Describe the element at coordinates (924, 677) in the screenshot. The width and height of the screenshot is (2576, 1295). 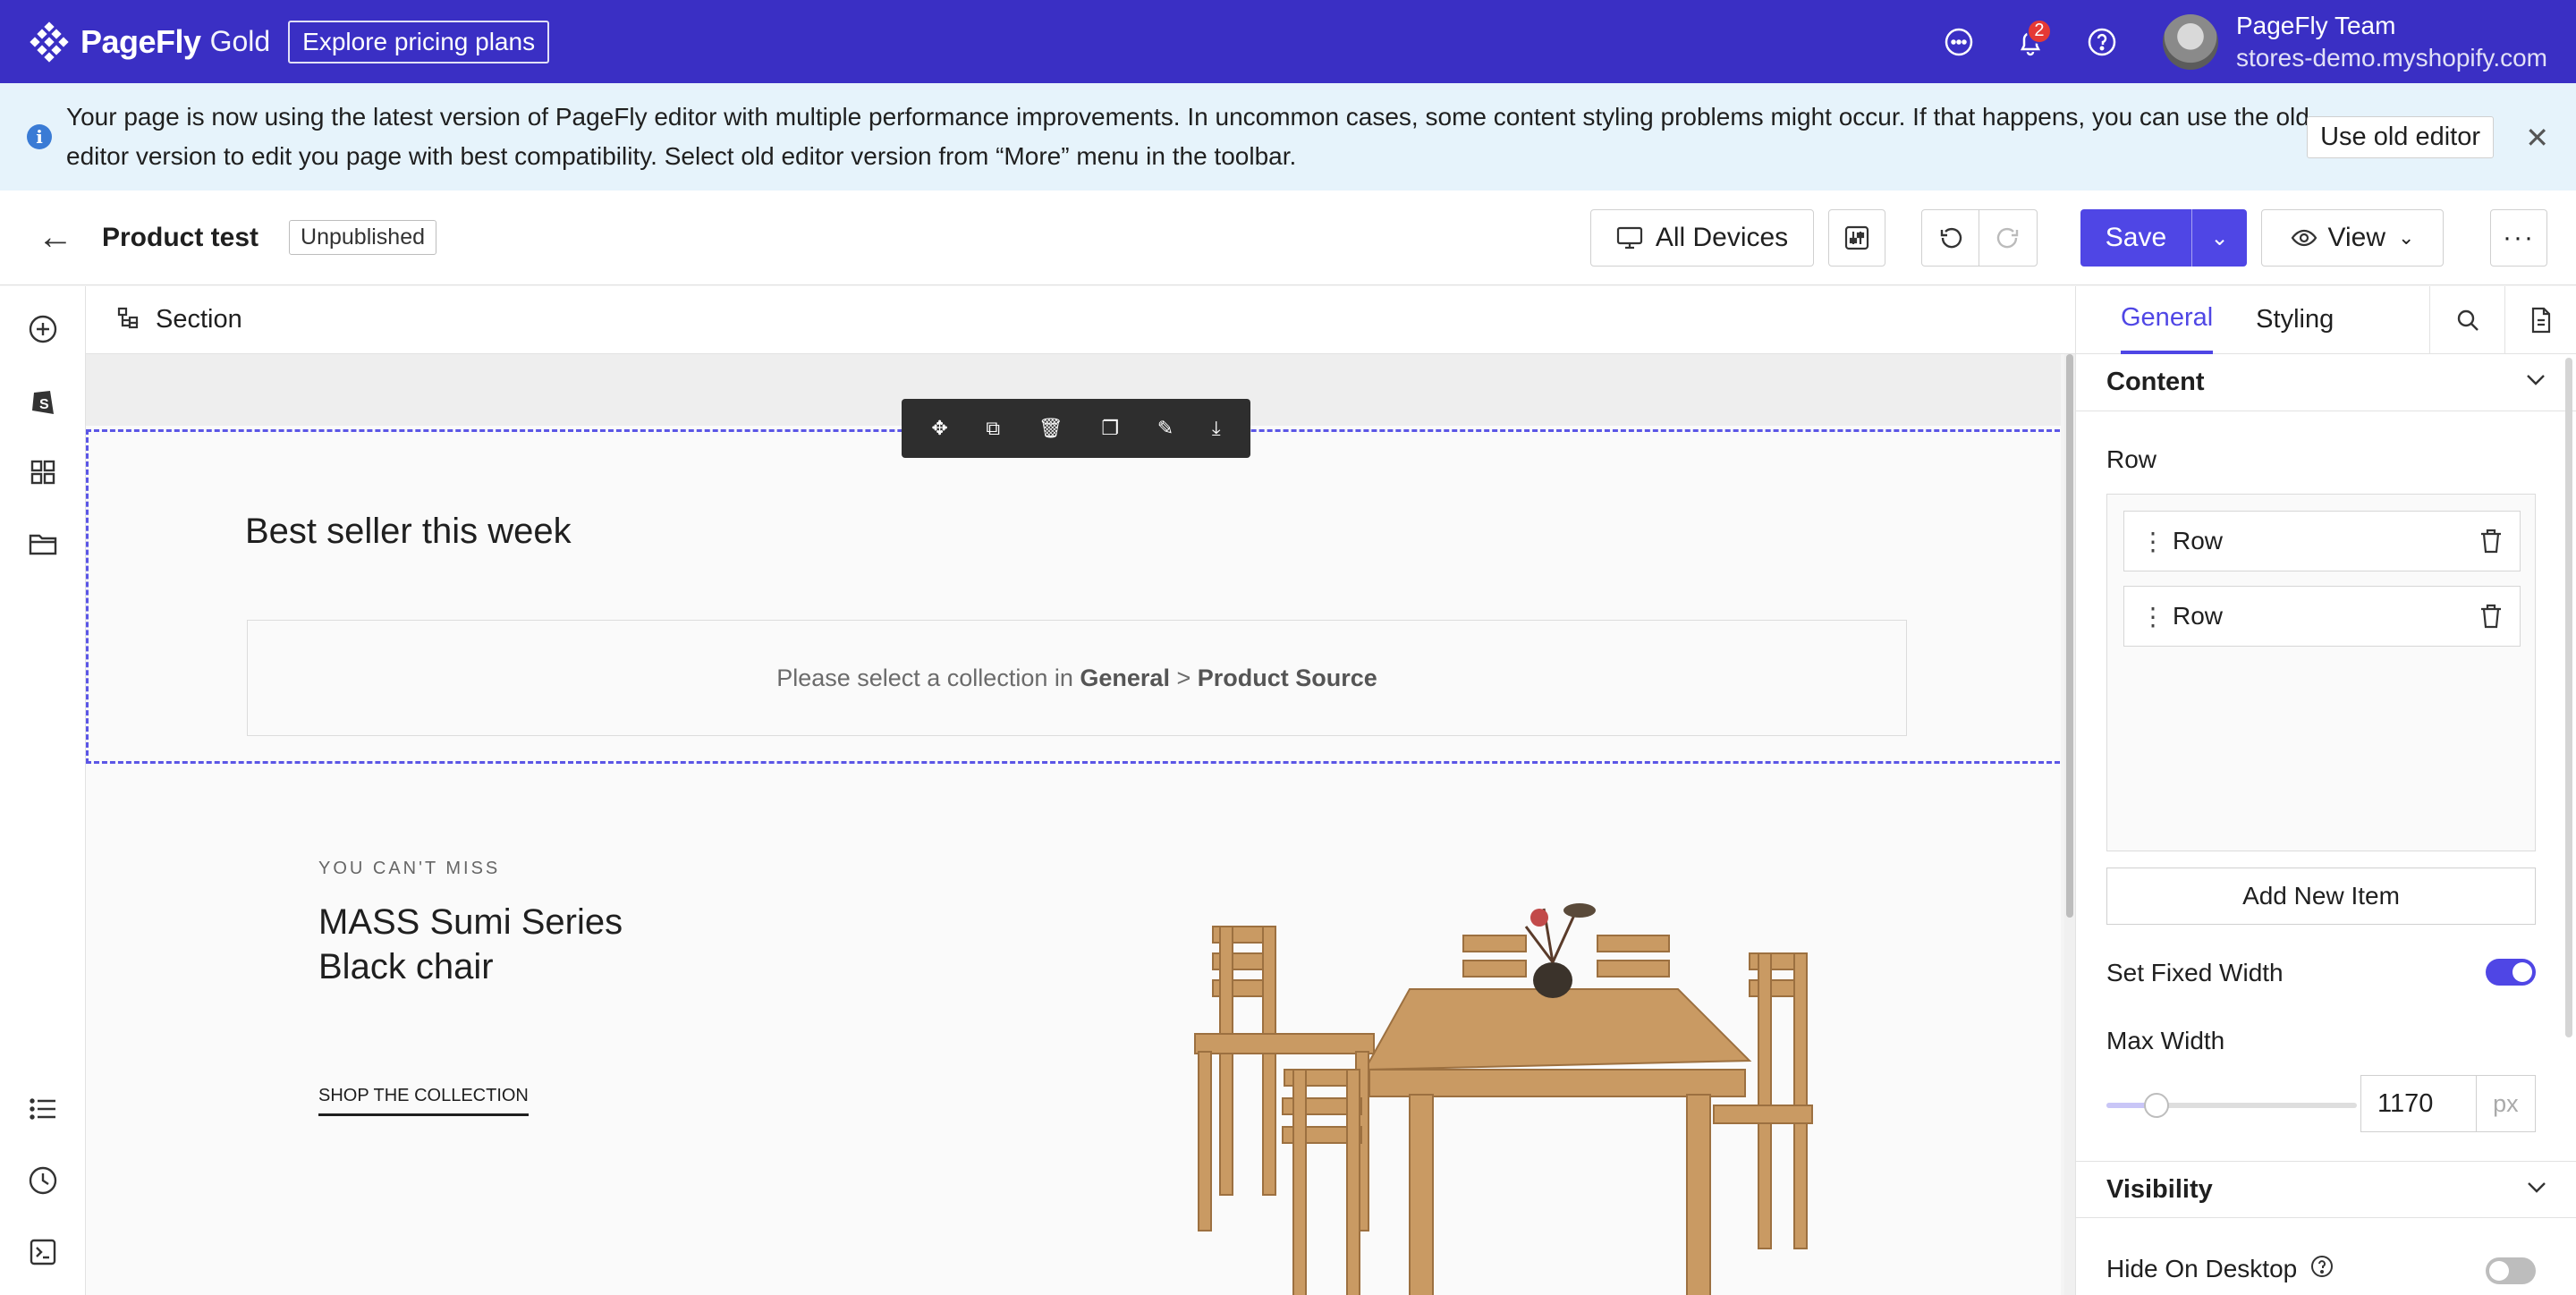
I see `collection-prefix: Please select a collection in` at that location.